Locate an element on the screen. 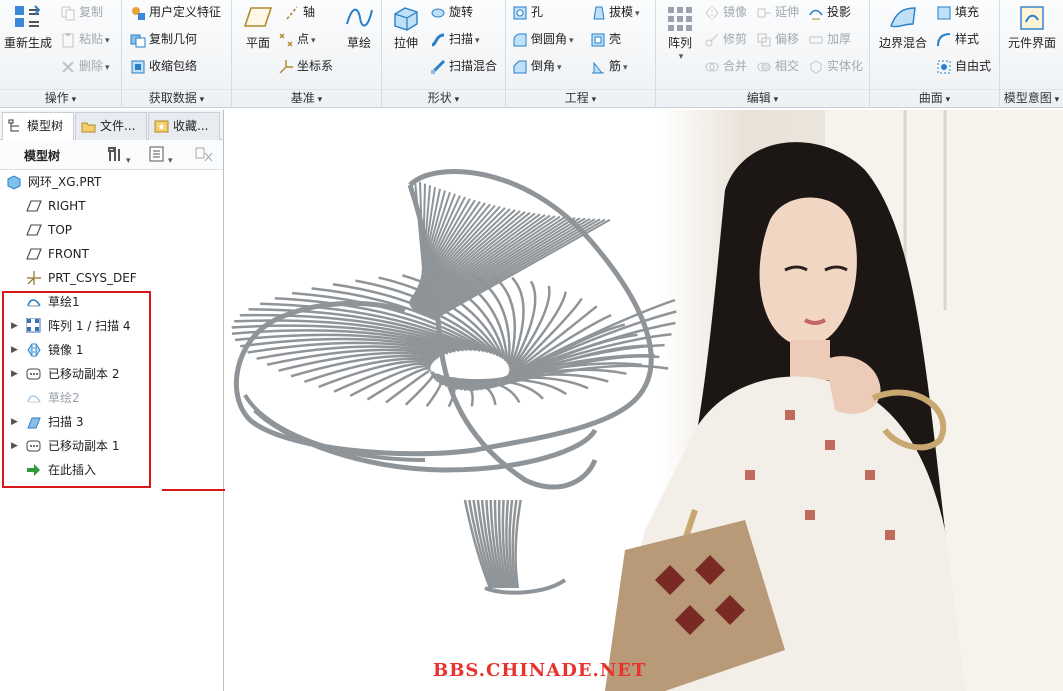 The image size is (1063, 691). sweep-button: 扫描 ▾ is located at coordinates (455, 39).